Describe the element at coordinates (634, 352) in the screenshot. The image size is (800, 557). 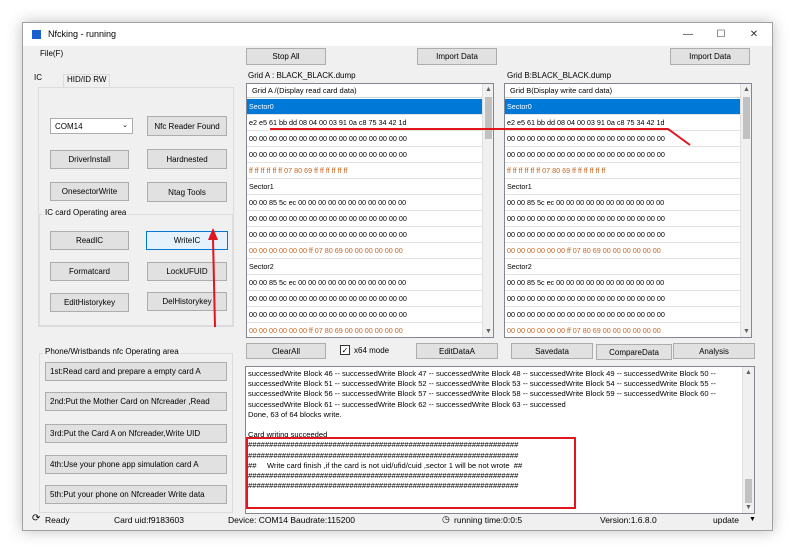
I see `compare-data-button: CompareData` at that location.